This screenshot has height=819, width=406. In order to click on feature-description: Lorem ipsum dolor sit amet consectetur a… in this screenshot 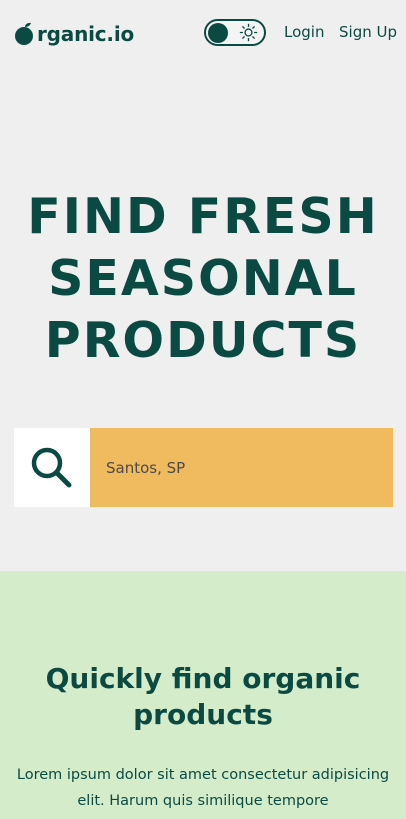, I will do `click(203, 788)`.